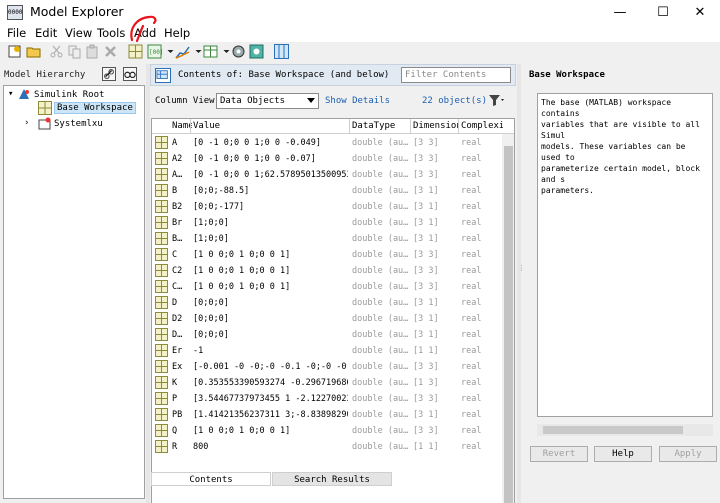 The height and width of the screenshot is (503, 720). I want to click on copy-icon, so click(74, 51).